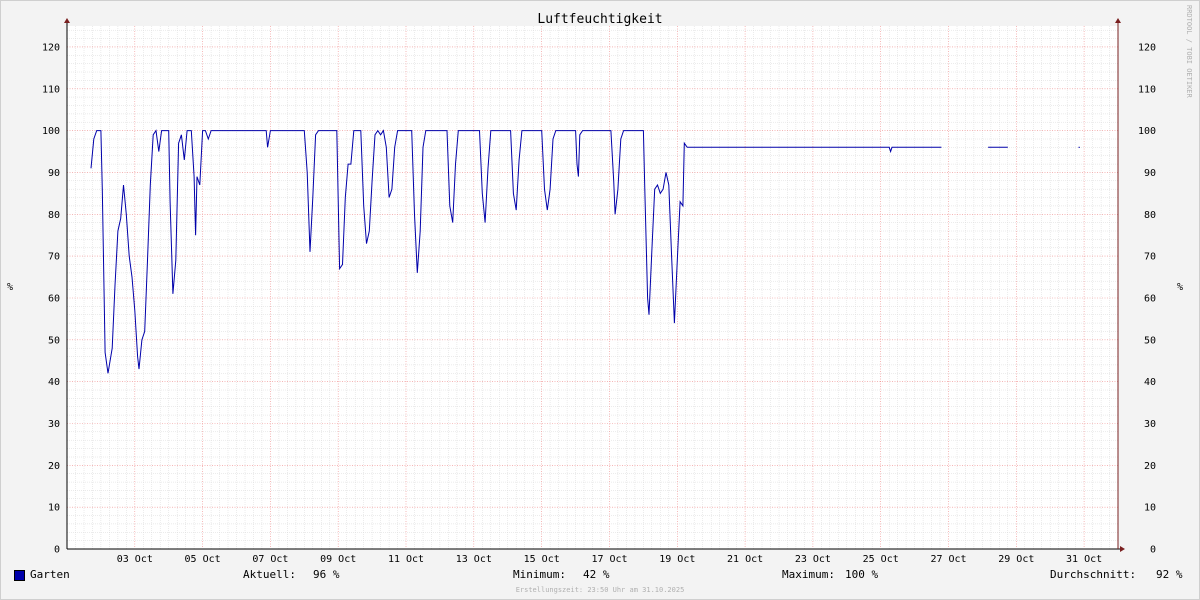 This screenshot has height=600, width=1200. I want to click on y-tick-label-left: 110, so click(51, 89).